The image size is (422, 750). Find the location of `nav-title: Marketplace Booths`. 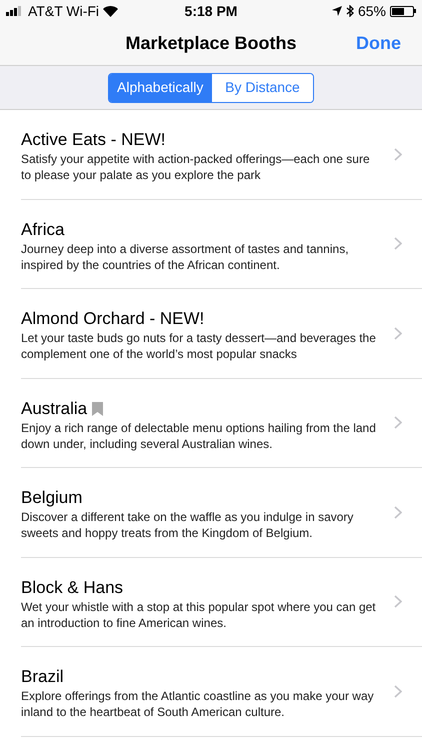

nav-title: Marketplace Booths is located at coordinates (211, 43).